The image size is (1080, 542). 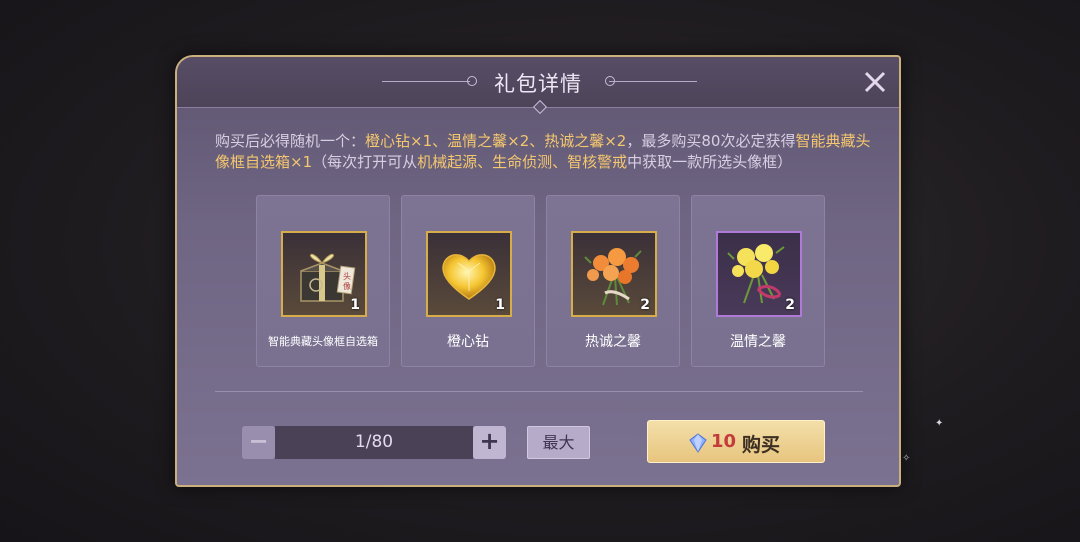 What do you see at coordinates (496, 141) in the screenshot?
I see `desc-highlight: 橙心钻×1、温情之馨×2、热诚之馨×2` at bounding box center [496, 141].